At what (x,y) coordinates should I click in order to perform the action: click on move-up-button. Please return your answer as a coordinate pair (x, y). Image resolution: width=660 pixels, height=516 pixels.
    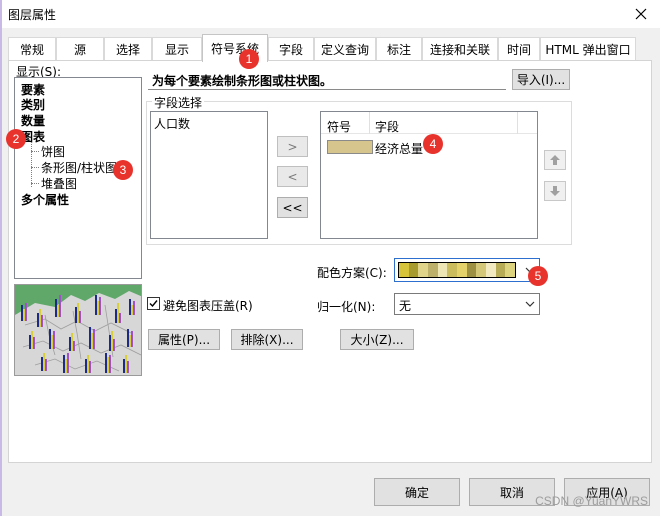
    Looking at the image, I should click on (555, 160).